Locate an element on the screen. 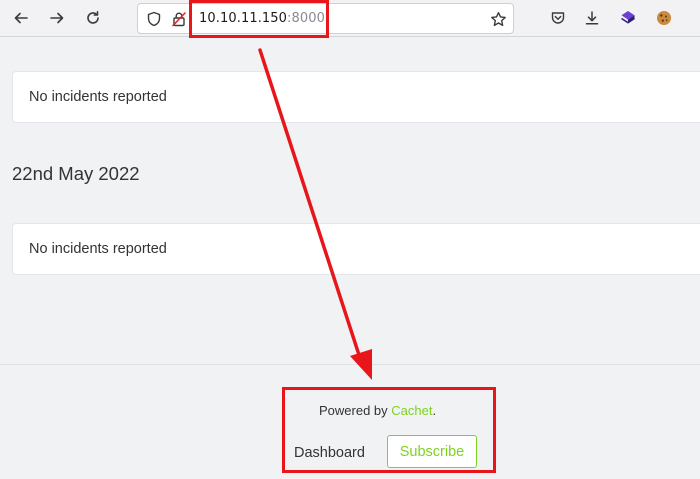 The width and height of the screenshot is (700, 479). annotation-arrow is located at coordinates (315, 214).